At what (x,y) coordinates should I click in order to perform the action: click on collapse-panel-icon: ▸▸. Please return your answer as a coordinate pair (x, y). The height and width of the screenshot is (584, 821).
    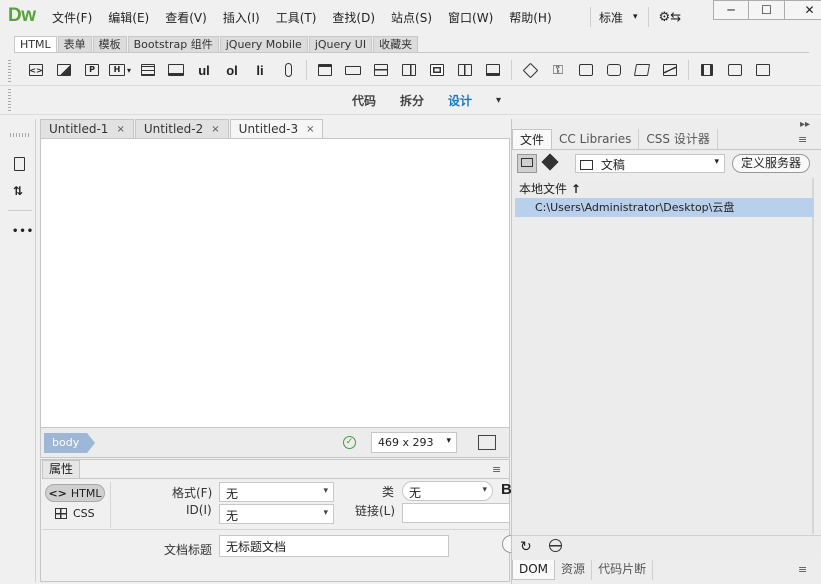
    Looking at the image, I should click on (805, 124).